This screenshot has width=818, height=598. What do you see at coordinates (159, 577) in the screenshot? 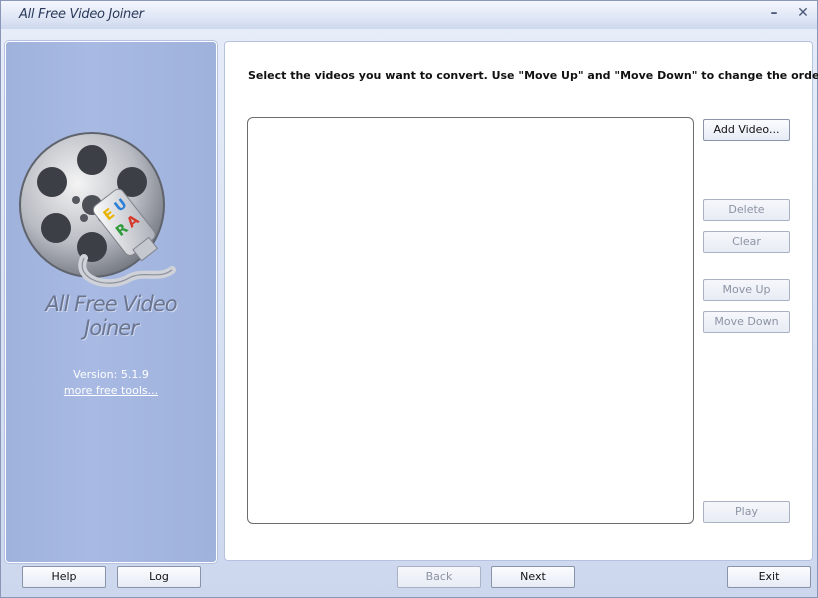
I see `log-button: Log` at bounding box center [159, 577].